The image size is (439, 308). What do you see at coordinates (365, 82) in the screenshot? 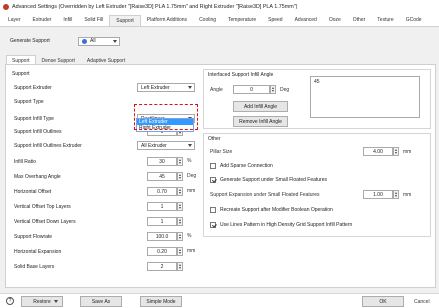
I see `infill-angle-list-item: 45` at bounding box center [365, 82].